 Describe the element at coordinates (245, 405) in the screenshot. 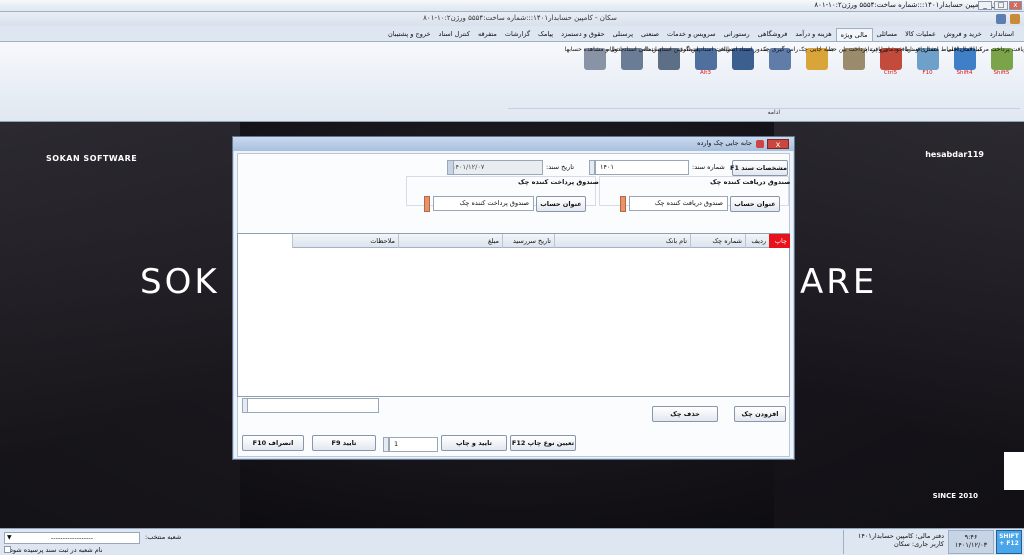

I see `bottom-select-spinner` at that location.